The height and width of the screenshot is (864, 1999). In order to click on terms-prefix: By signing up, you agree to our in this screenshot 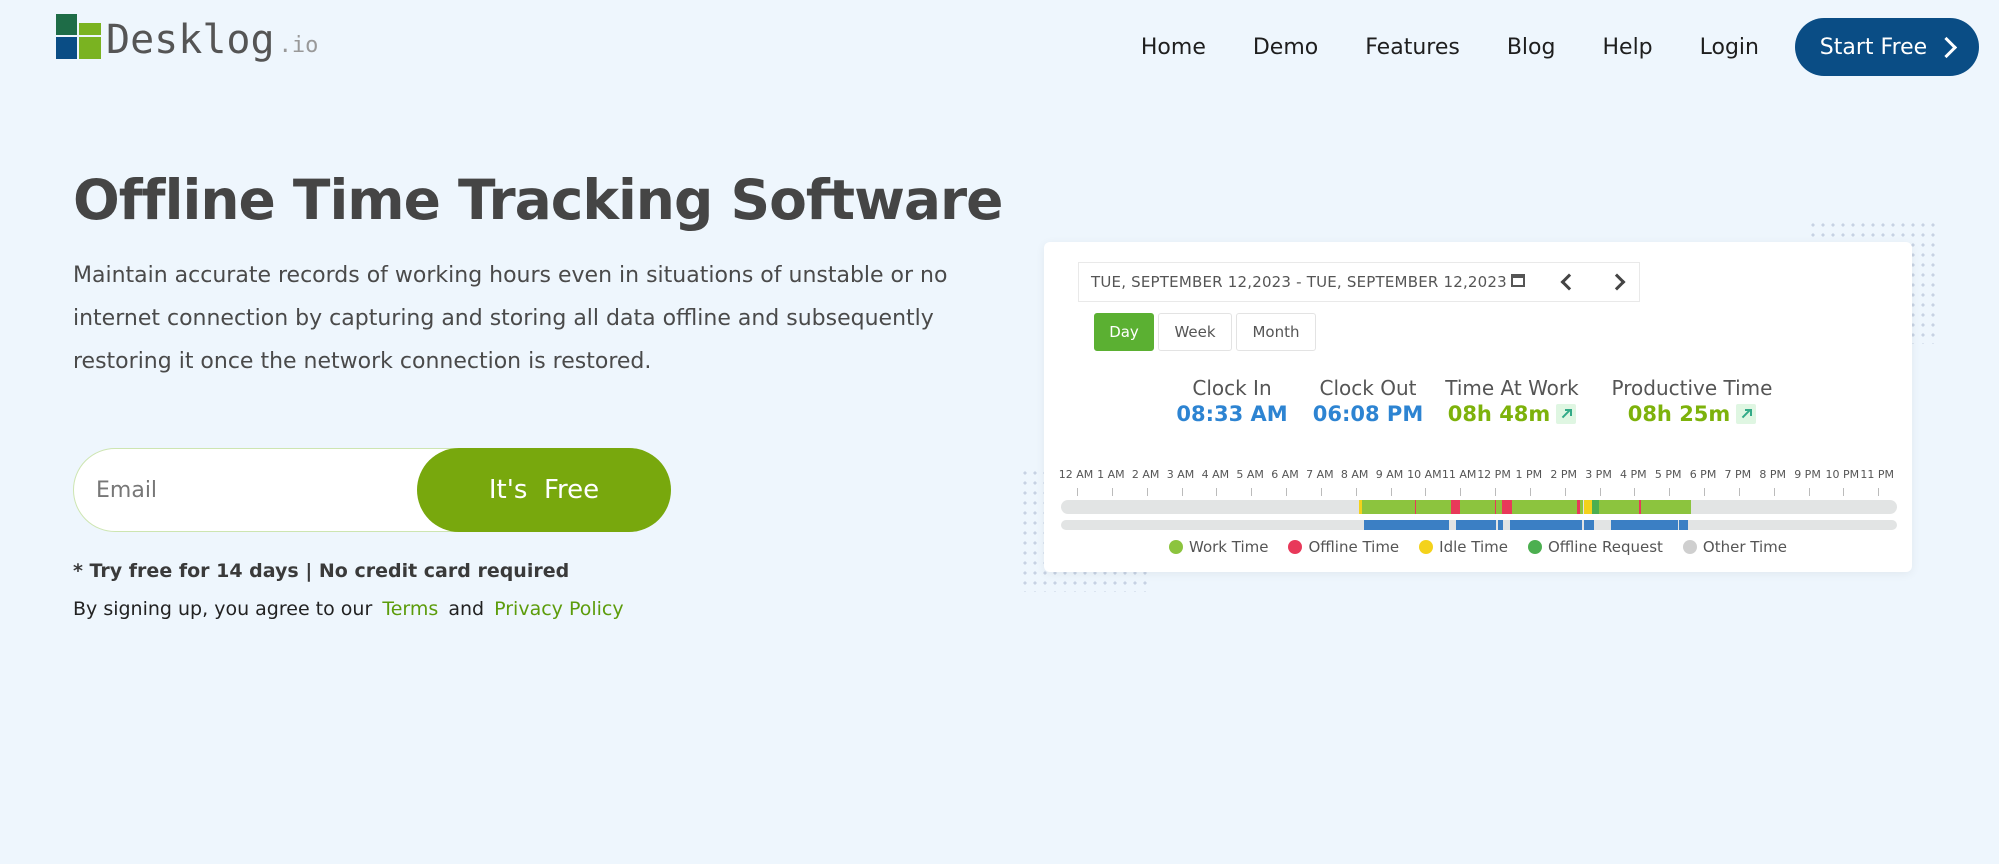, I will do `click(223, 609)`.